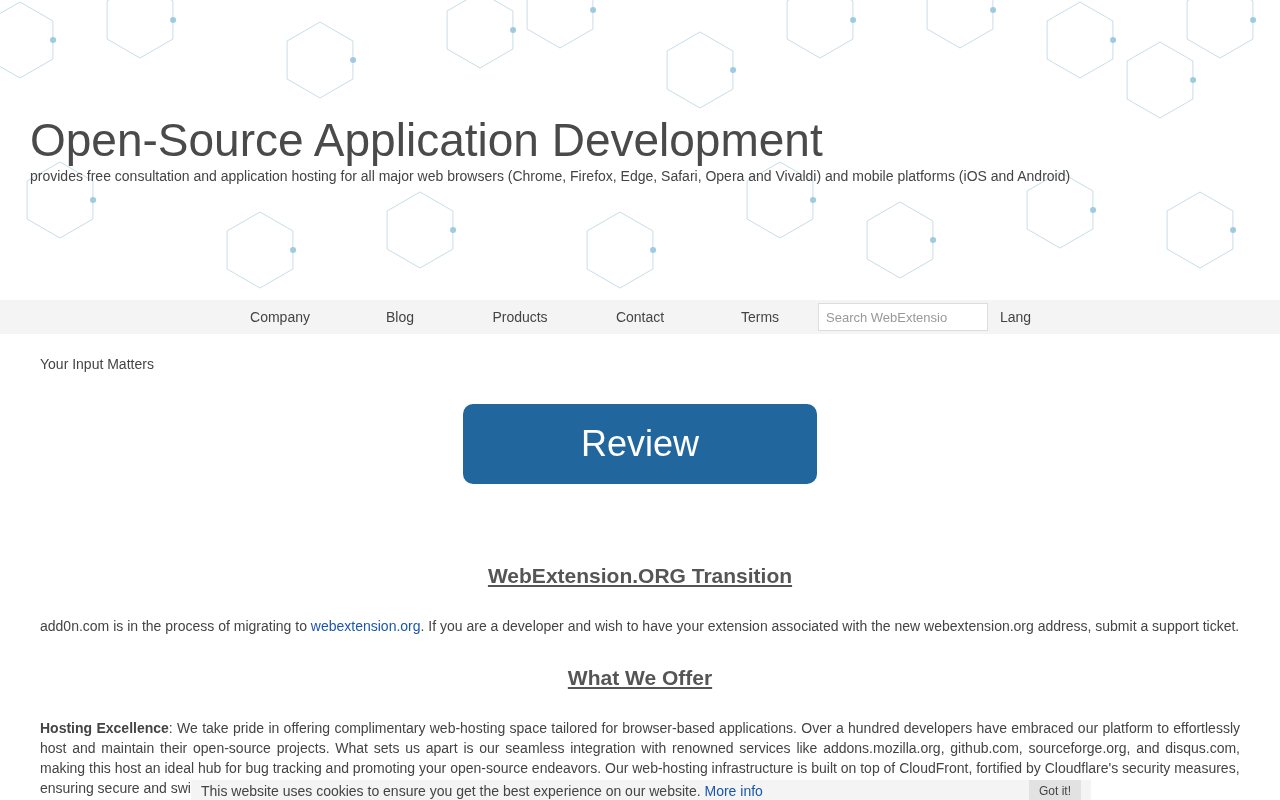  What do you see at coordinates (551, 176) in the screenshot?
I see `site-tagline: provides free consultation and application hosting for all major web browsers (Chrome, Firefox, Edge, Safari, Opera and Vivaldi) and mobile platforms (iOS and Android)` at bounding box center [551, 176].